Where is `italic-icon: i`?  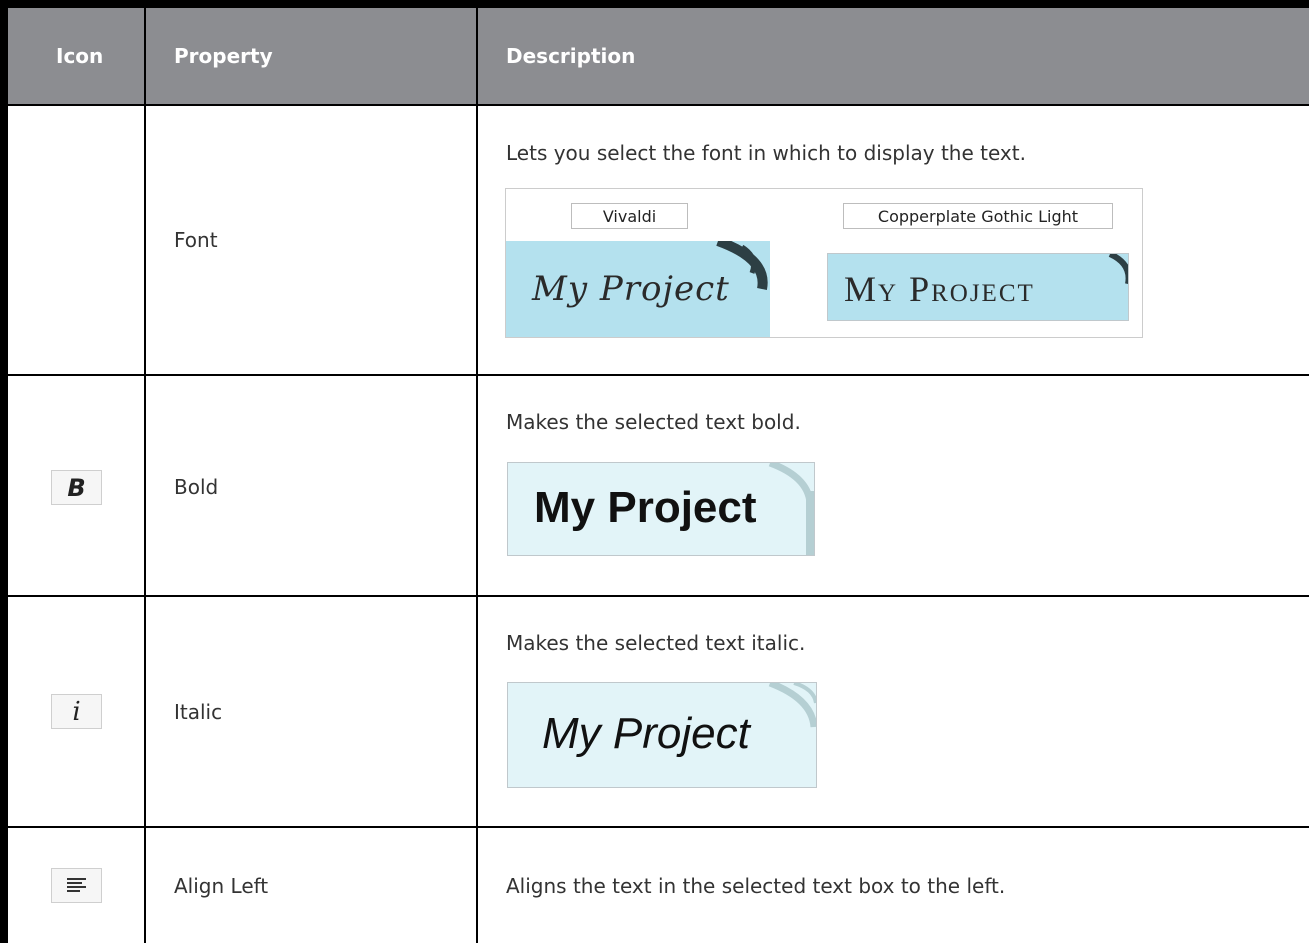
italic-icon: i is located at coordinates (76, 711).